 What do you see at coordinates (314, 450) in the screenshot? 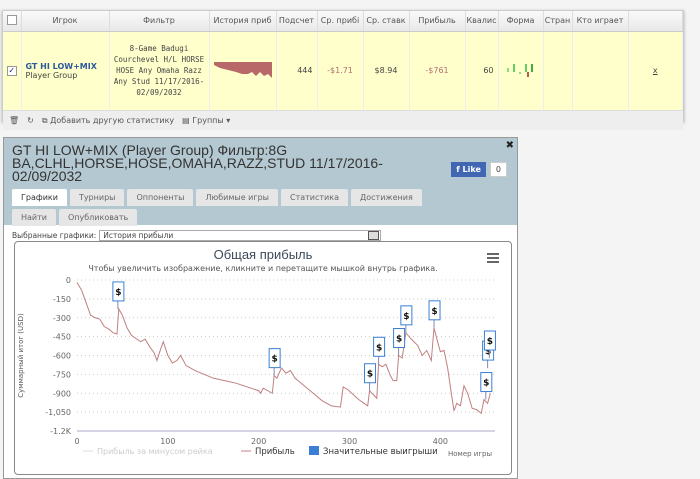
I see `legend-swatch` at bounding box center [314, 450].